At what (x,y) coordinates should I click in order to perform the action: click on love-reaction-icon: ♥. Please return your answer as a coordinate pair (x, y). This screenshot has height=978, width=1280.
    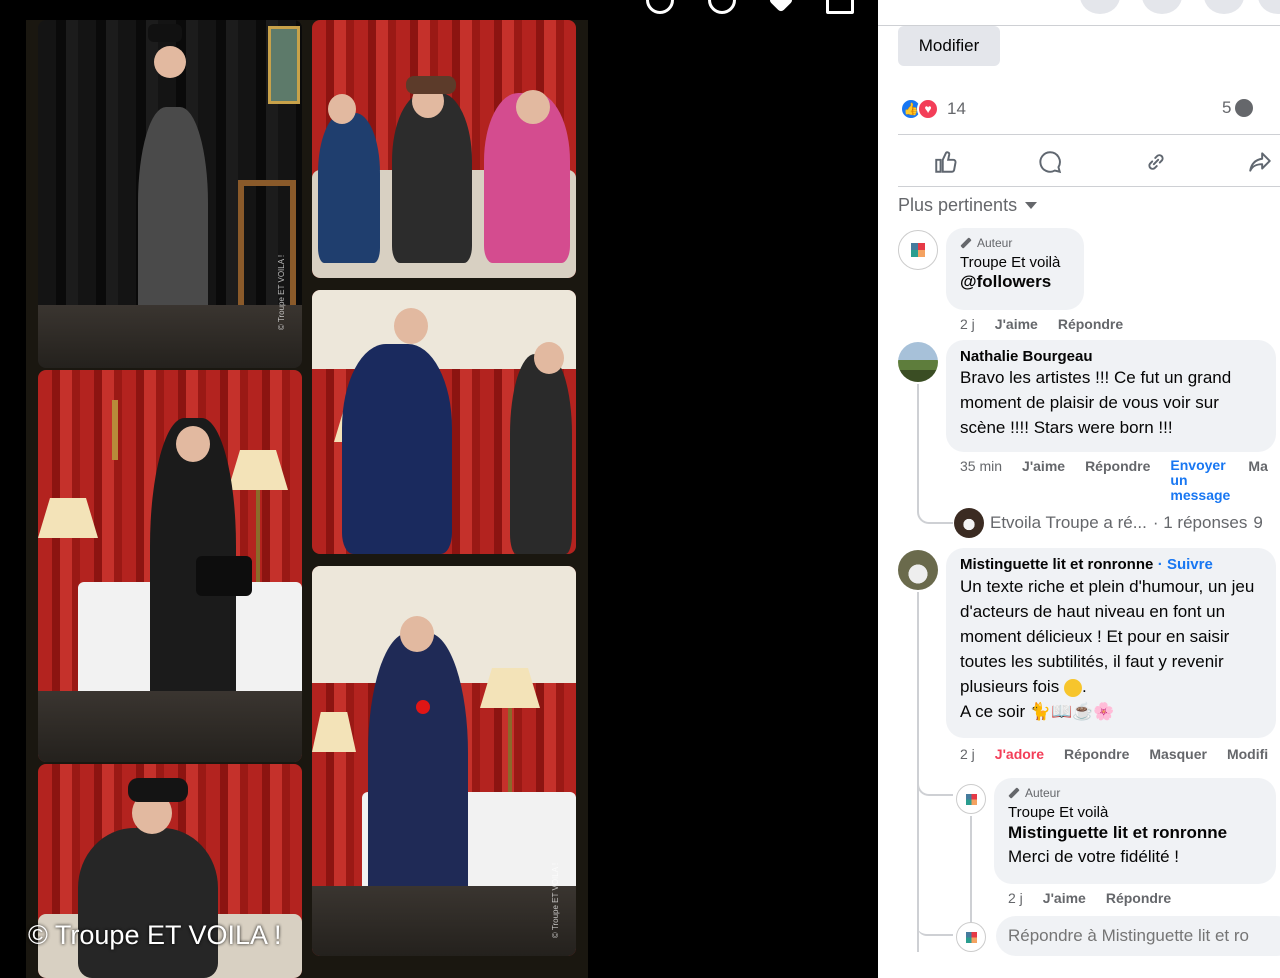
    Looking at the image, I should click on (928, 109).